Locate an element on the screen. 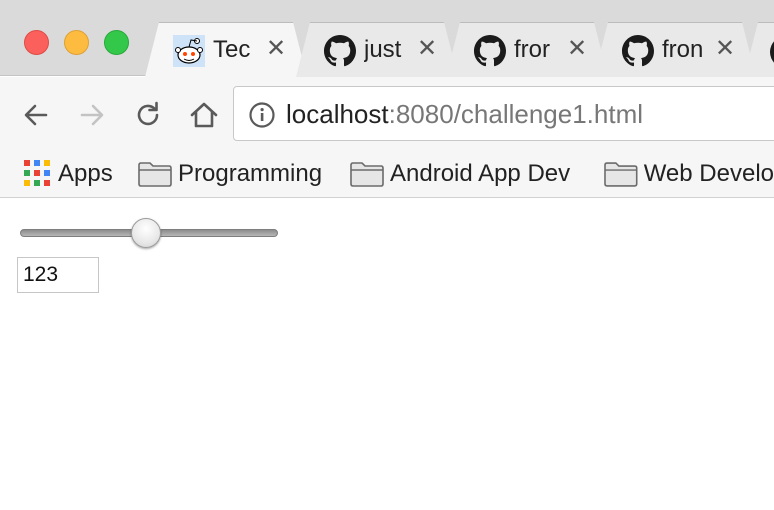  bookmark-folder-programming: Programming is located at coordinates (230, 174).